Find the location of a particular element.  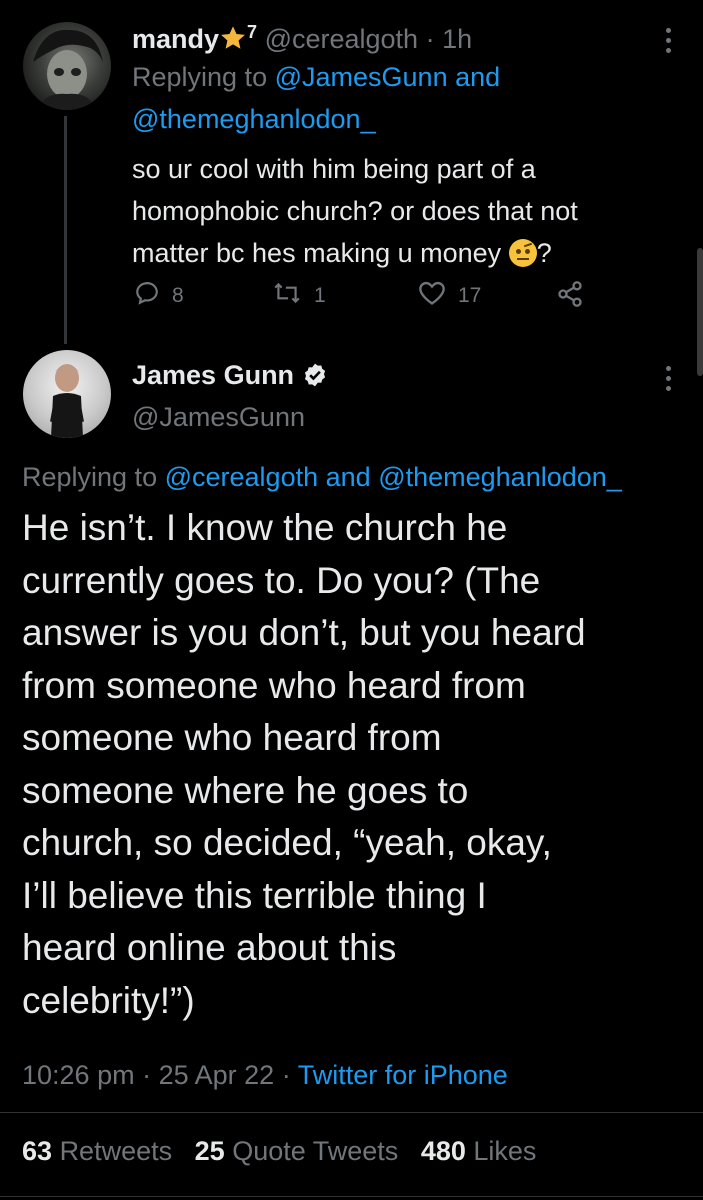

main-text-line: church, so decided, “yeah, okay, is located at coordinates (287, 842).